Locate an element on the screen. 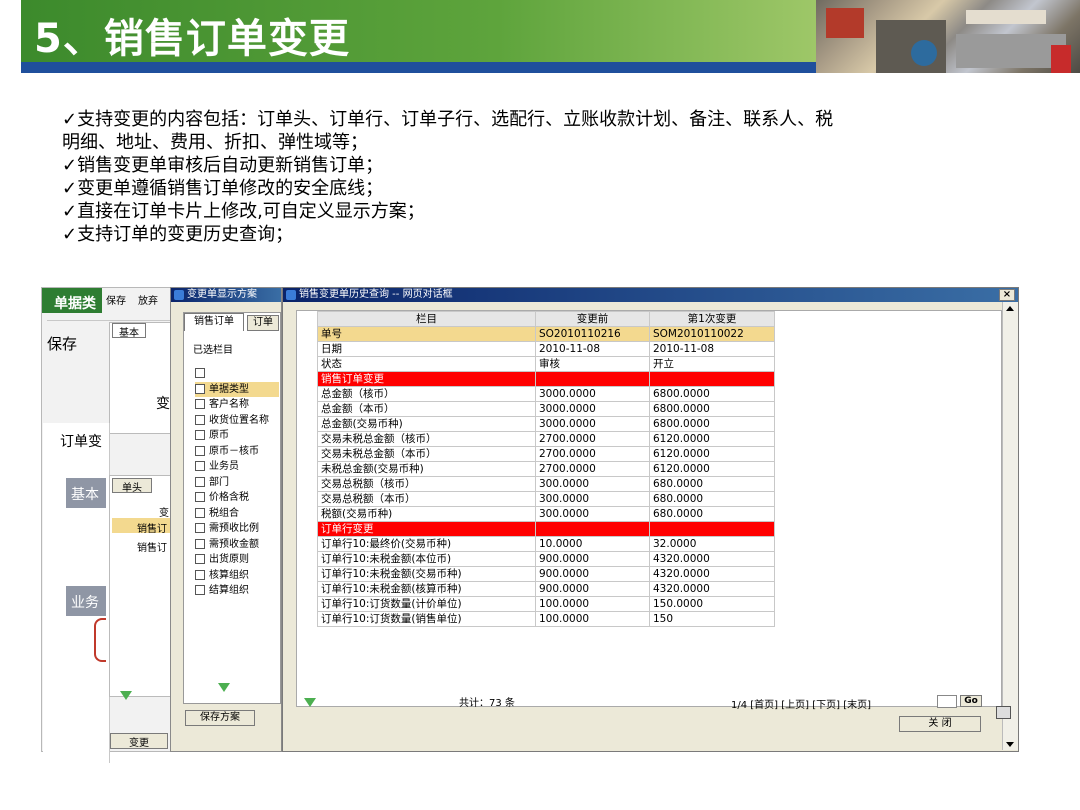  go-button: Go is located at coordinates (971, 701).